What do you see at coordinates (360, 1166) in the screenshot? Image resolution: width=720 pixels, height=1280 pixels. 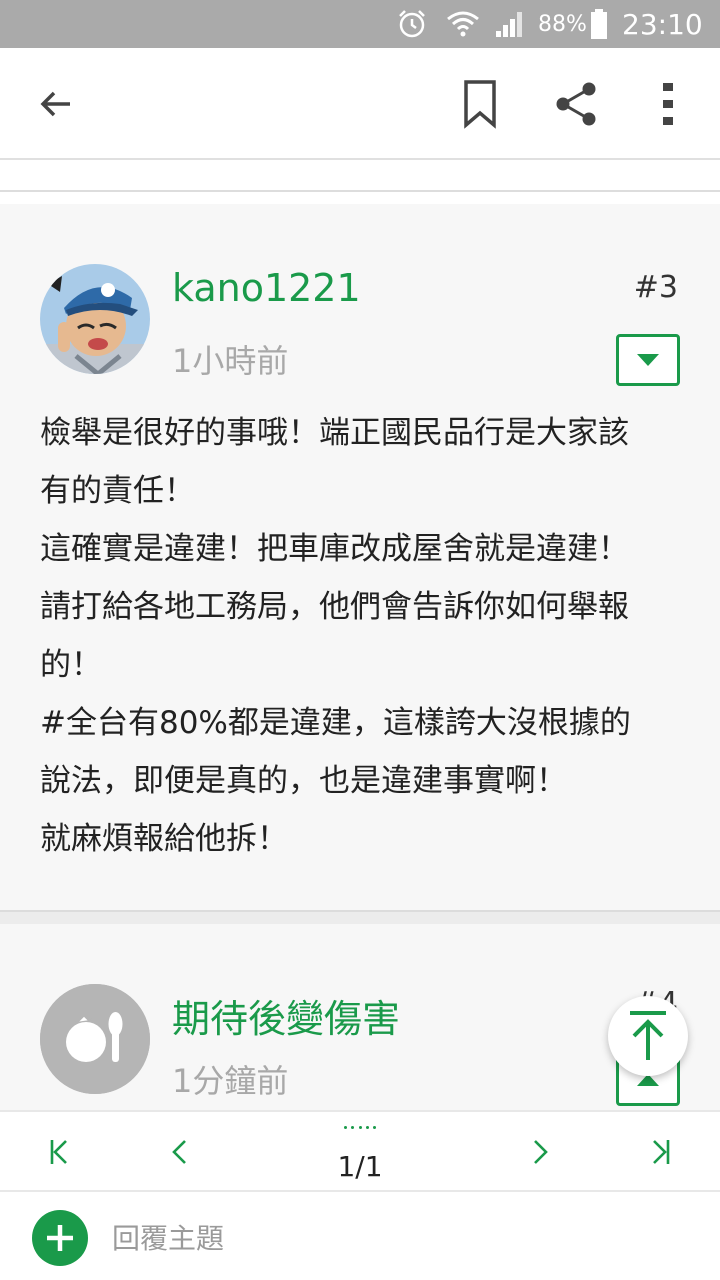 I see `page-indicator: 1/1` at bounding box center [360, 1166].